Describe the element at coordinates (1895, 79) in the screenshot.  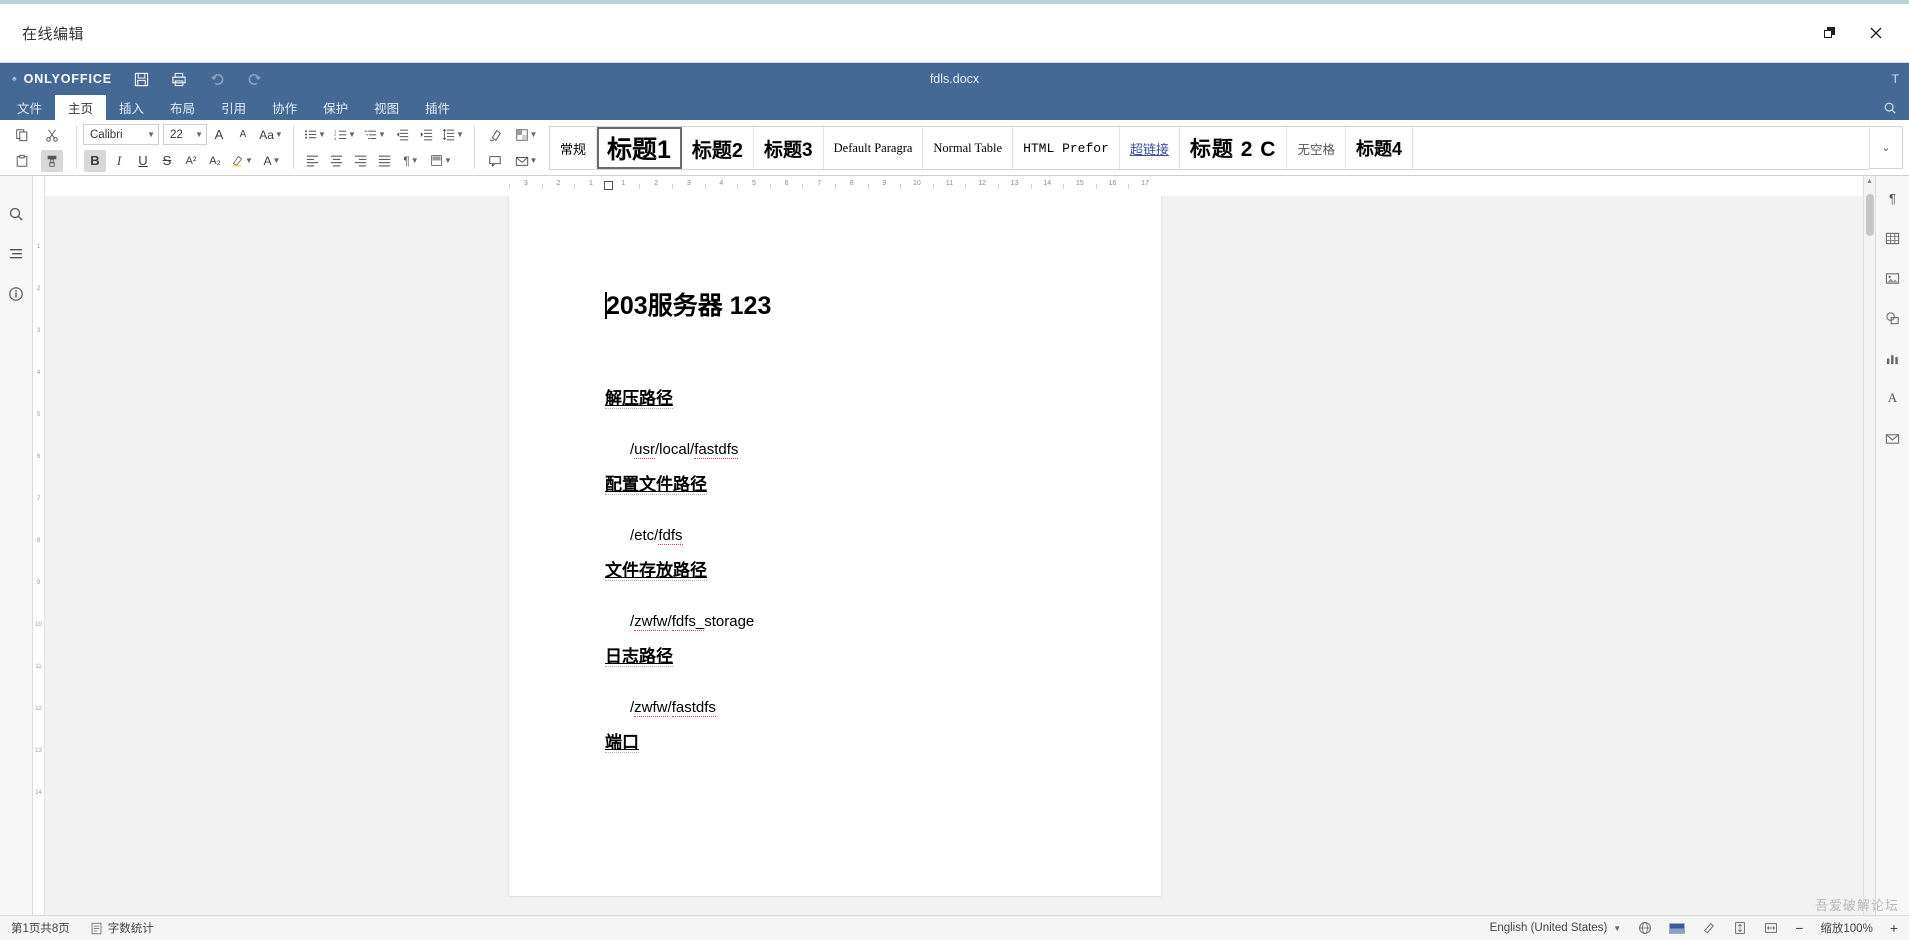
I see `avatar: T` at that location.